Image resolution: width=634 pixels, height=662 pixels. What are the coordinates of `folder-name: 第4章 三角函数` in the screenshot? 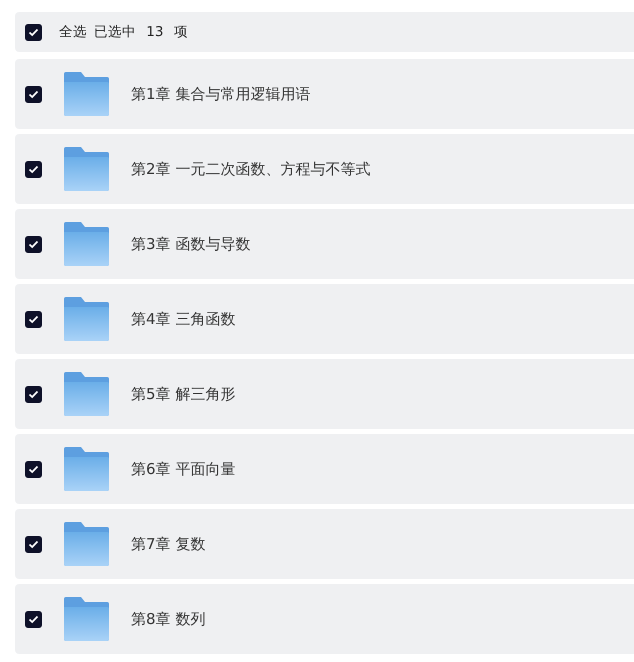 It's located at (183, 319).